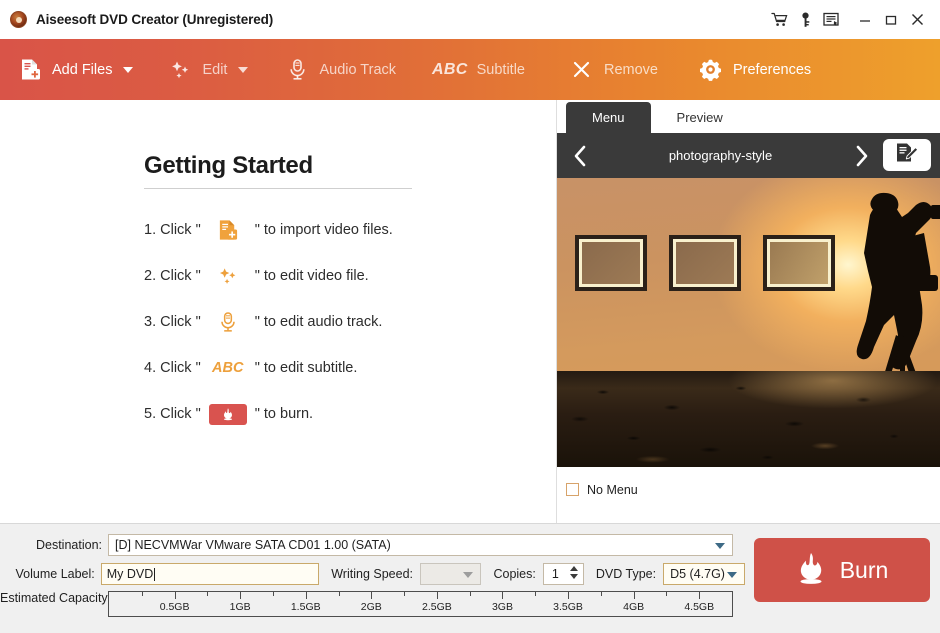  What do you see at coordinates (831, 20) in the screenshot?
I see `register-icon` at bounding box center [831, 20].